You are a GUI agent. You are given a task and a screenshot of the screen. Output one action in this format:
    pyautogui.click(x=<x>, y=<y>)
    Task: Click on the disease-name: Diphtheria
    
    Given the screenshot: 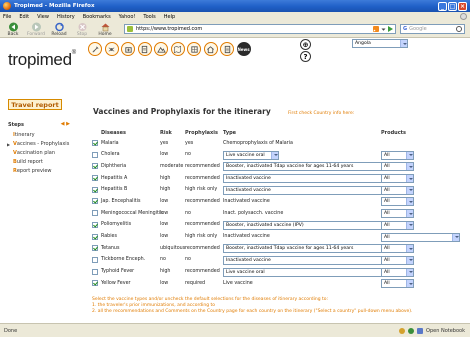 What is the action you would take?
    pyautogui.click(x=114, y=166)
    